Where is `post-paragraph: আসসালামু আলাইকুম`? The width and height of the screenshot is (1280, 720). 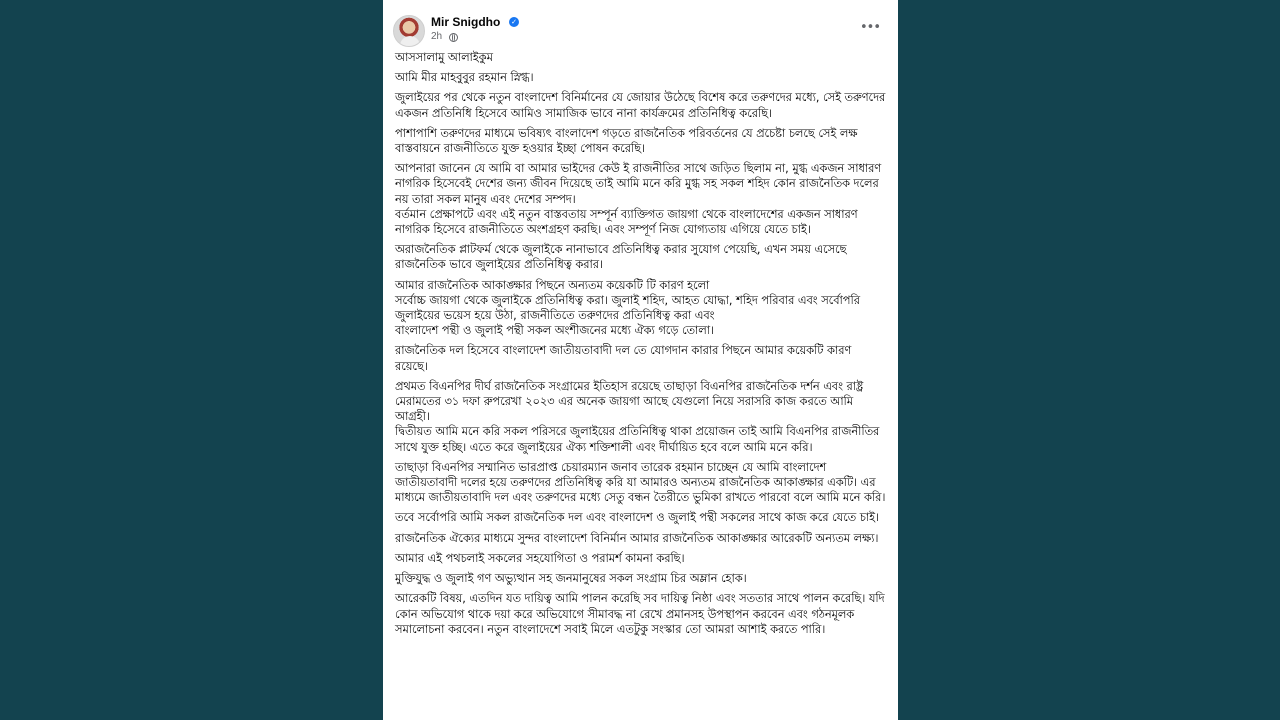 post-paragraph: আসসালামু আলাইকুম is located at coordinates (444, 57).